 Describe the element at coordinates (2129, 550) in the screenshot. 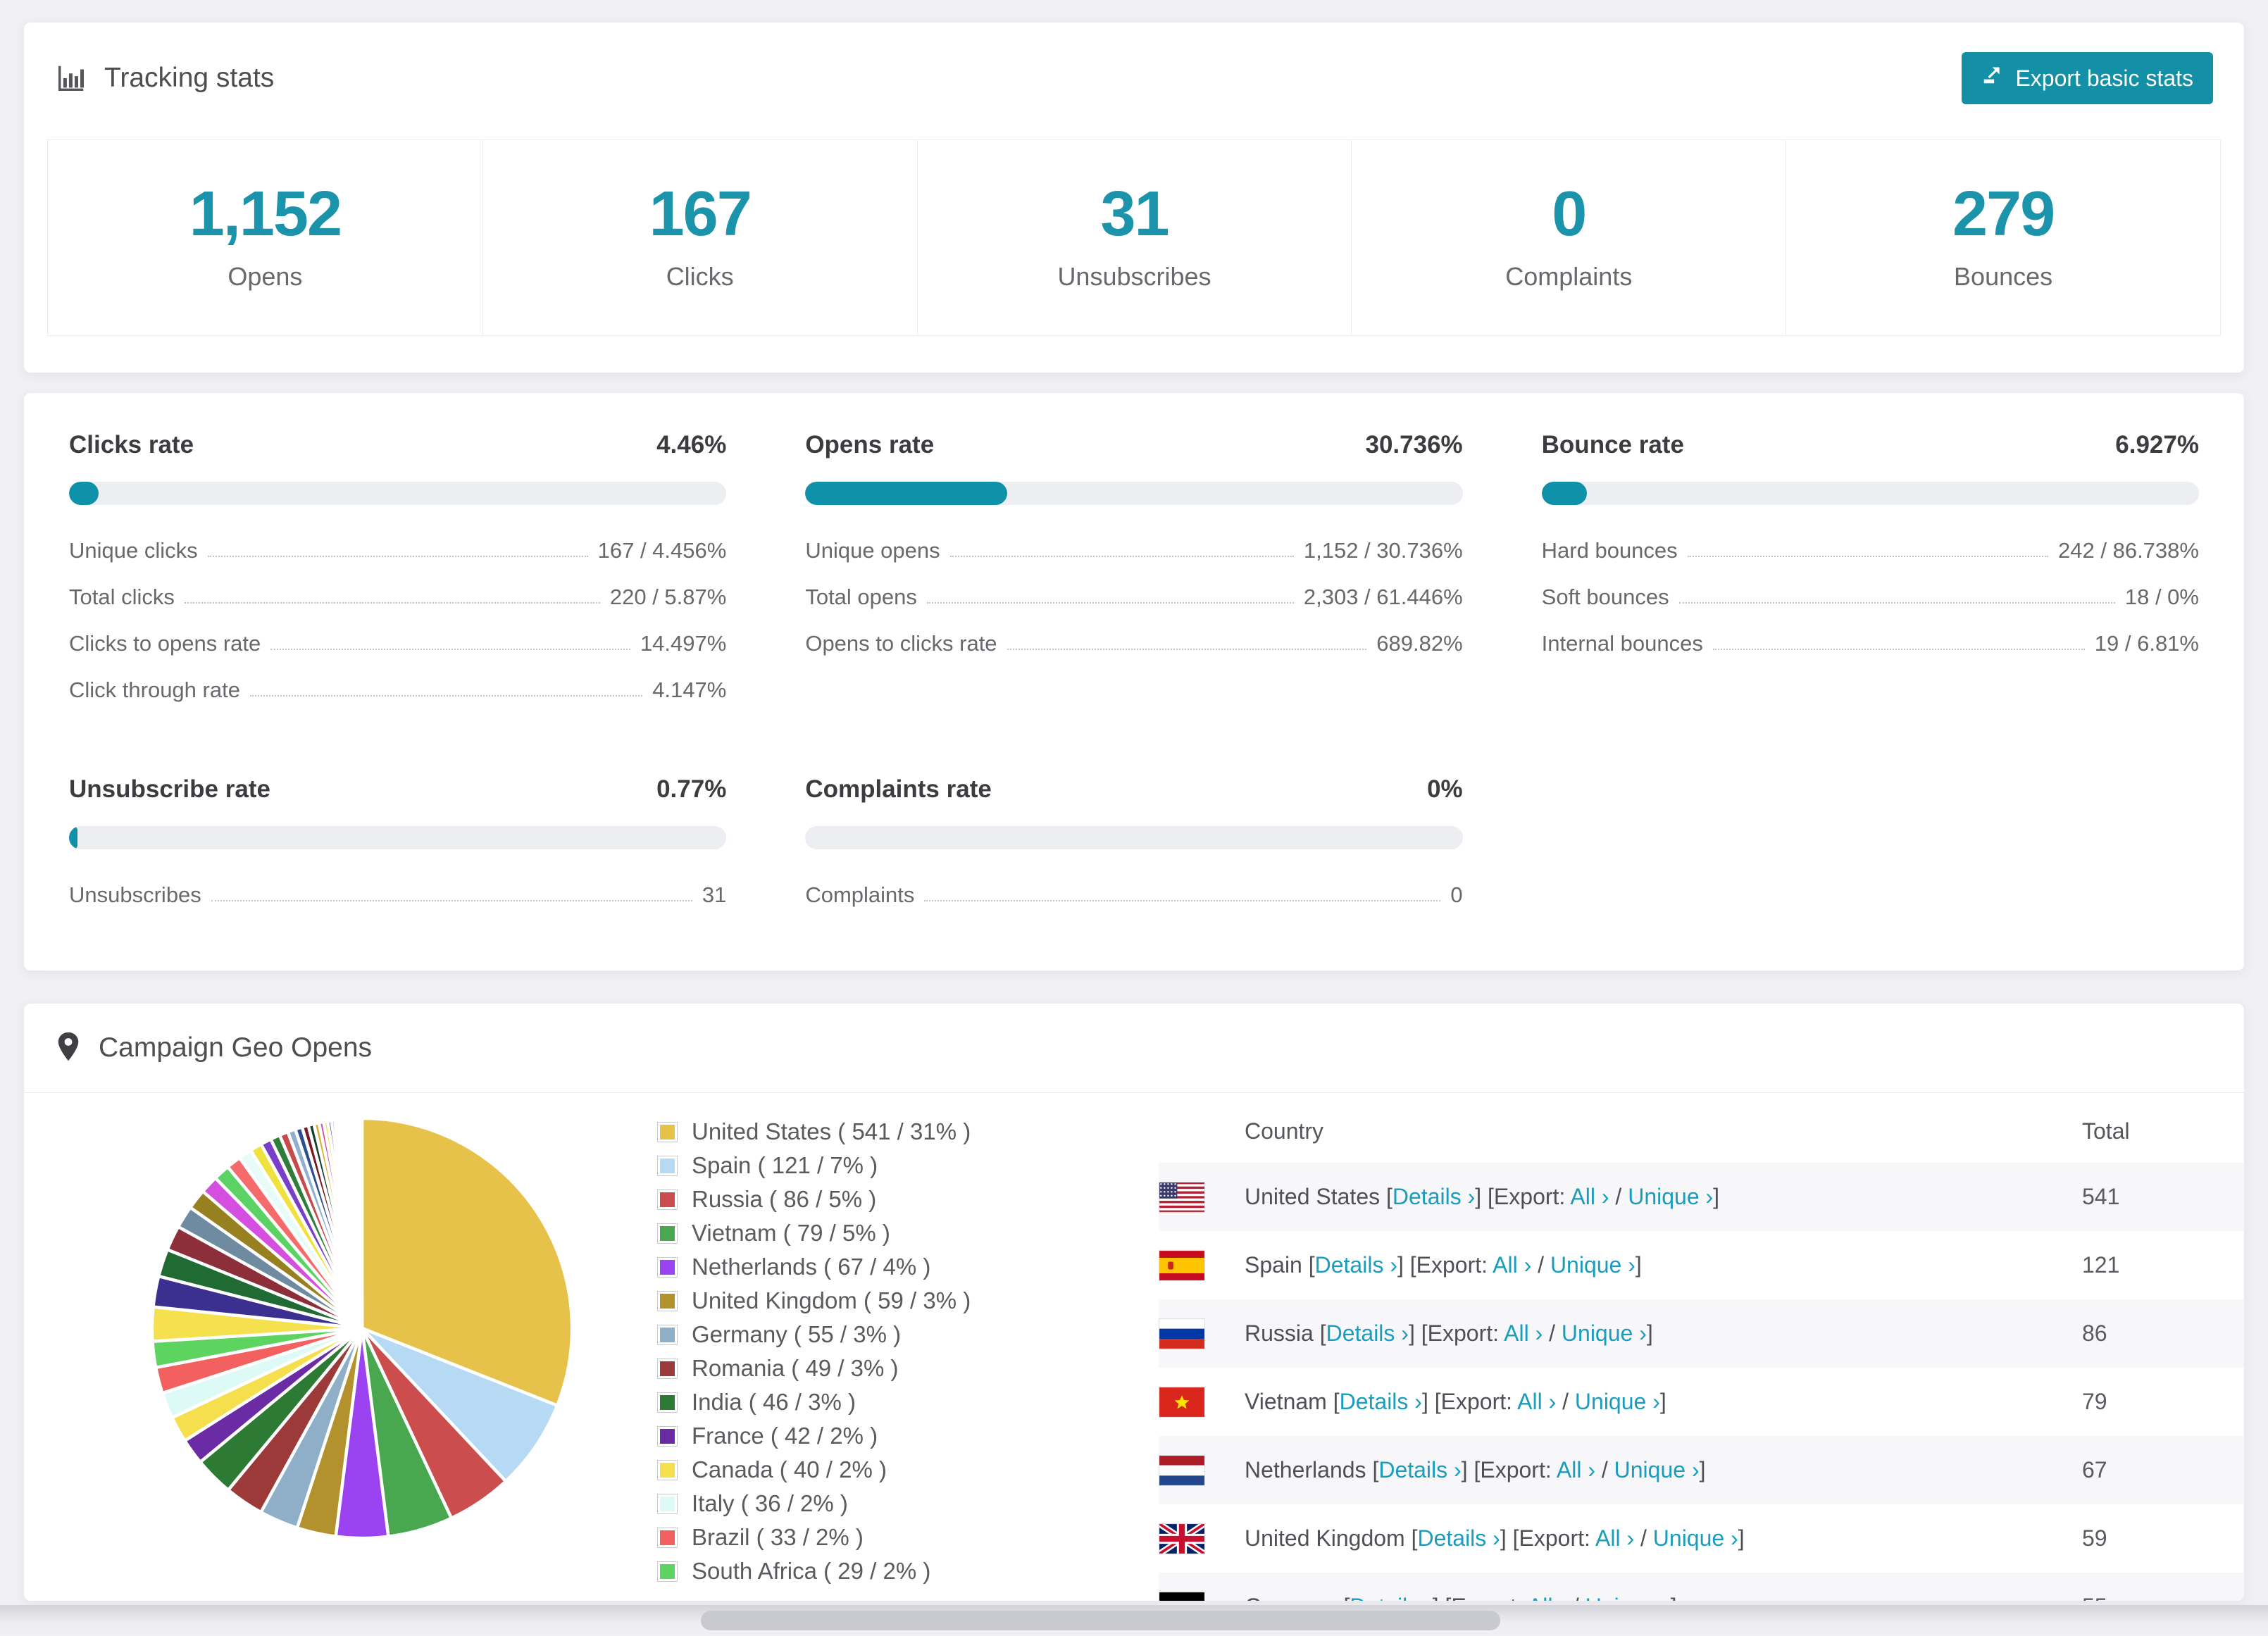

I see `rate-row-value: 242 / 86.738%` at that location.